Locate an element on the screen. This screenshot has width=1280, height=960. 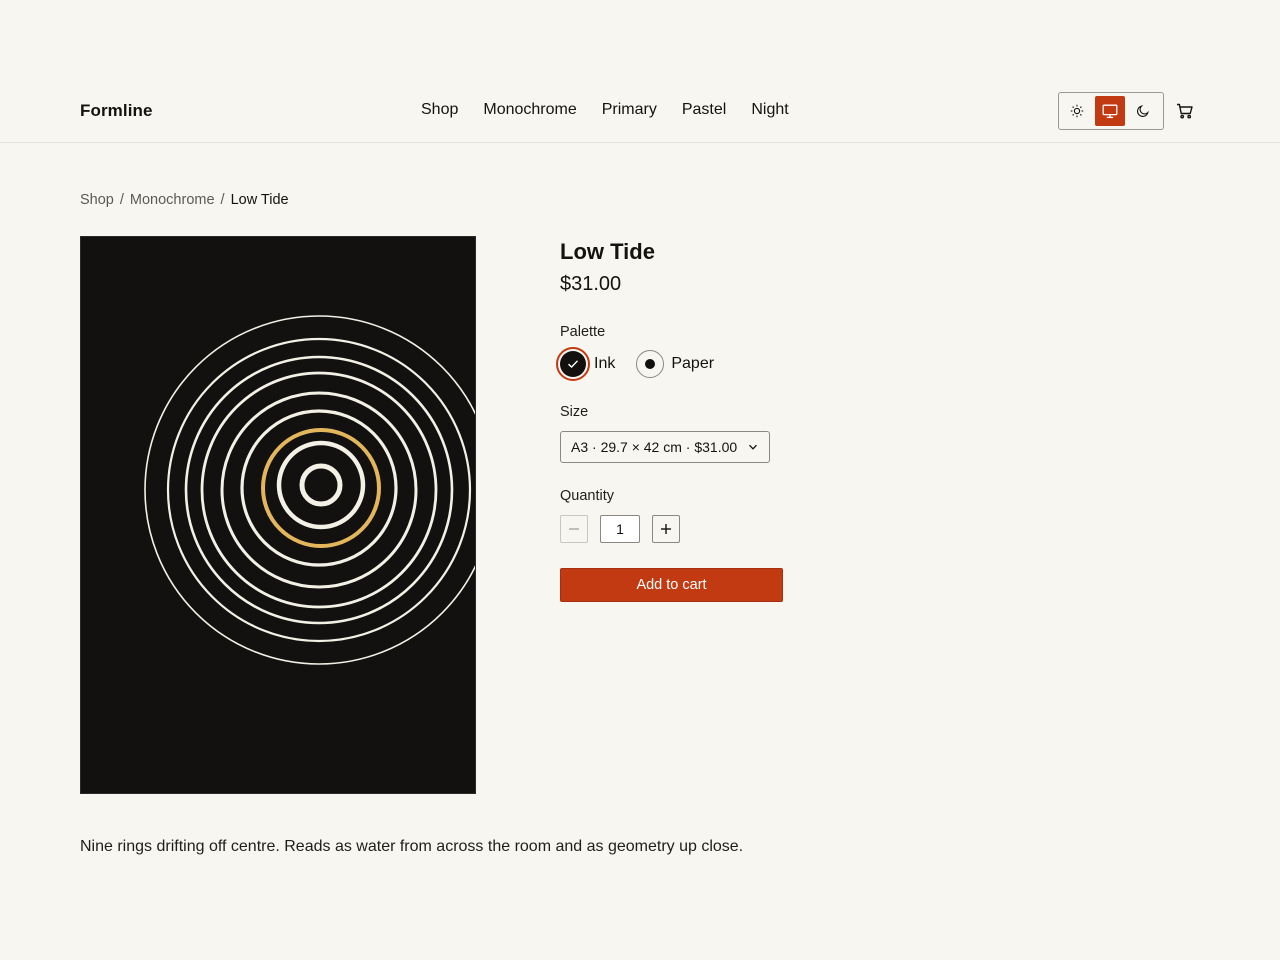
palette-option-paper: Paper is located at coordinates (673, 364).